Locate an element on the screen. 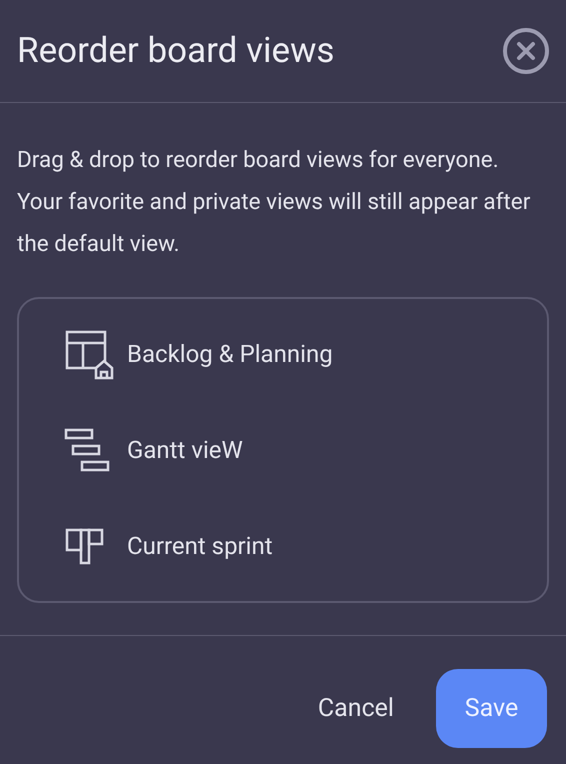 This screenshot has height=764, width=566. gantt-icon is located at coordinates (87, 450).